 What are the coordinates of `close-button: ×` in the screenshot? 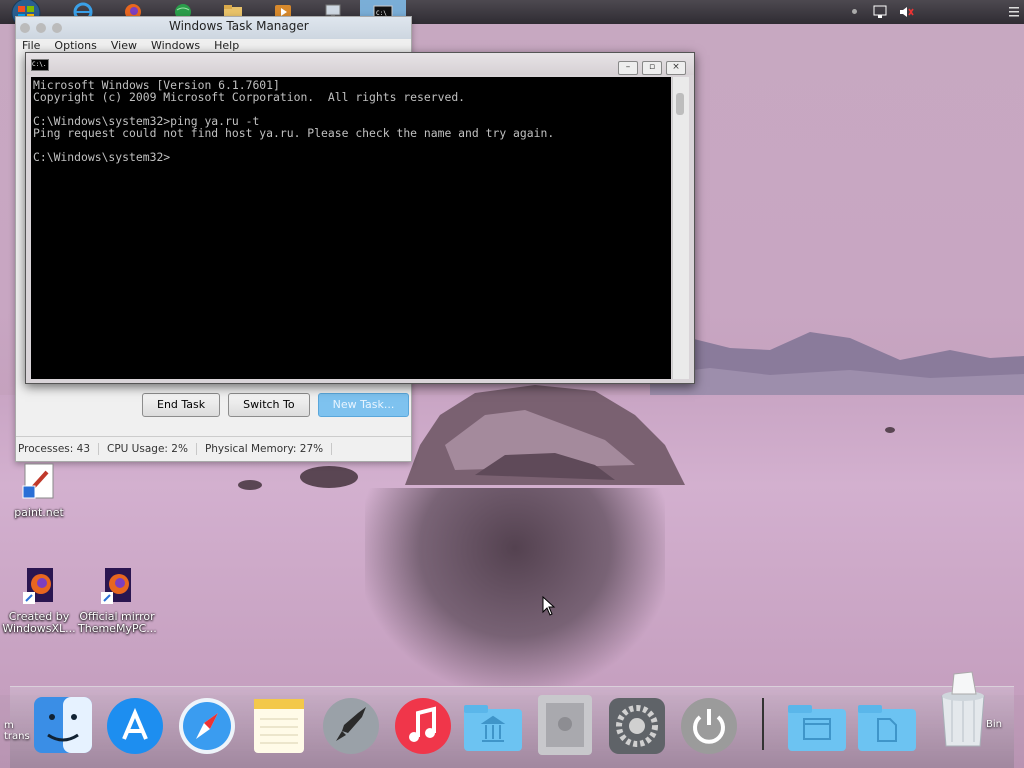 It's located at (676, 68).